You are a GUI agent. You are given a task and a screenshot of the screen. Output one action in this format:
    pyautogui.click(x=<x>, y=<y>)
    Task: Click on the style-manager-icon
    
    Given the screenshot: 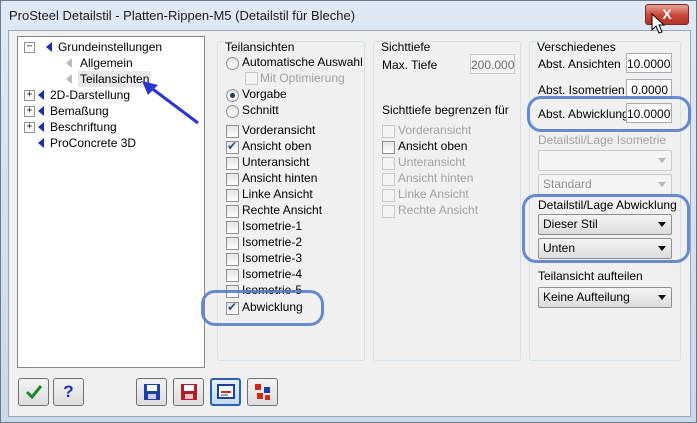 What is the action you would take?
    pyautogui.click(x=225, y=391)
    